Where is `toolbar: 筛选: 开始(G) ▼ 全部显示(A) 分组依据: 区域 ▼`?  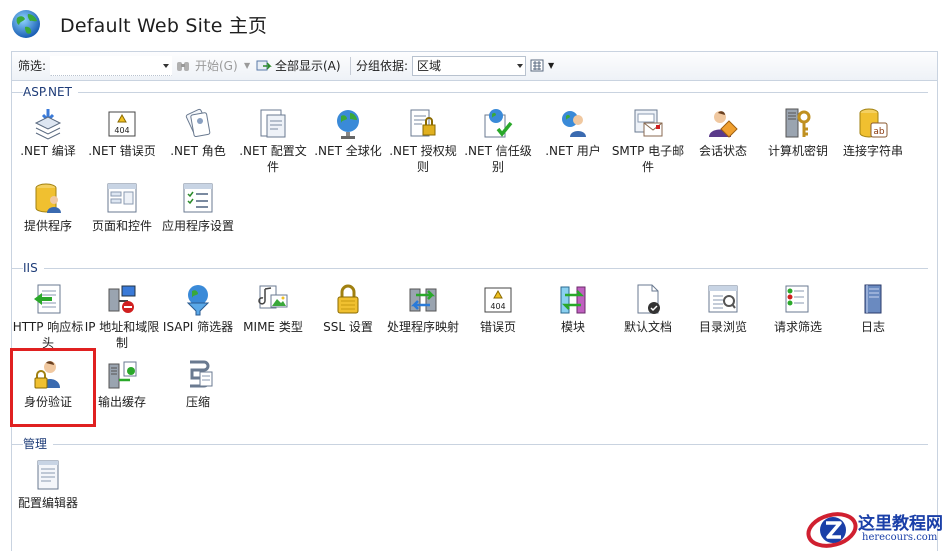
toolbar: 筛选: 开始(G) ▼ 全部显示(A) 分组依据: 区域 ▼ is located at coordinates (474, 66).